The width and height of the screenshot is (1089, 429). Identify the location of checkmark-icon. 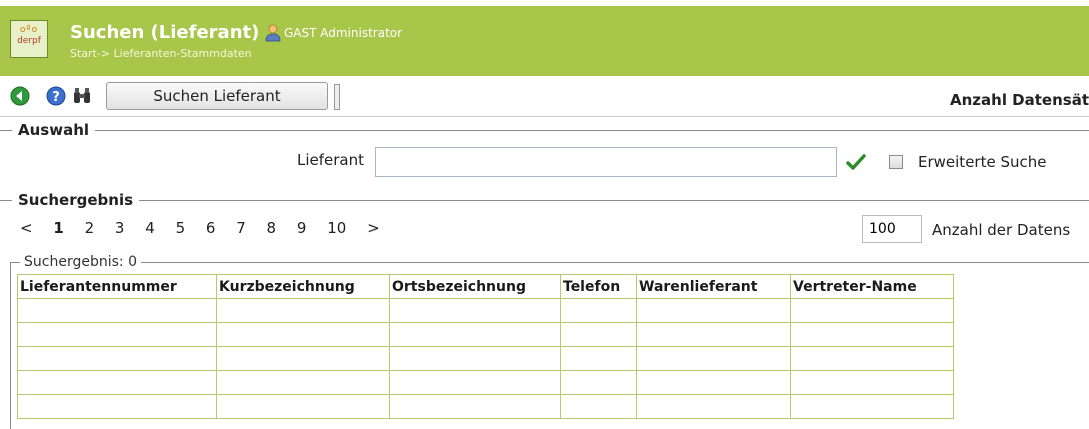
(856, 162).